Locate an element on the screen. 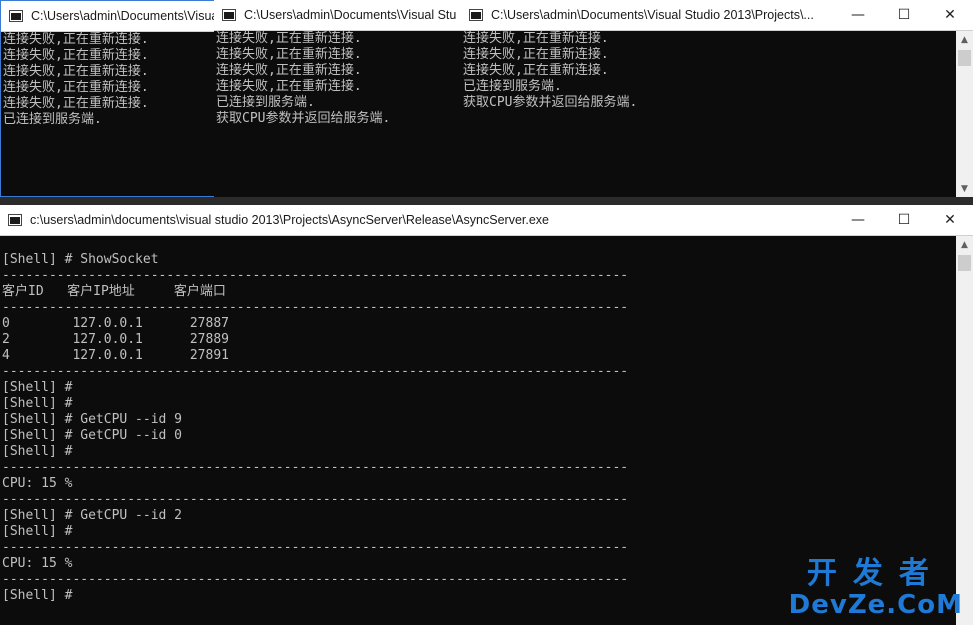 Image resolution: width=973 pixels, height=625 pixels. console-line: [Shell] # GetCPU --id 2 is located at coordinates (92, 515).